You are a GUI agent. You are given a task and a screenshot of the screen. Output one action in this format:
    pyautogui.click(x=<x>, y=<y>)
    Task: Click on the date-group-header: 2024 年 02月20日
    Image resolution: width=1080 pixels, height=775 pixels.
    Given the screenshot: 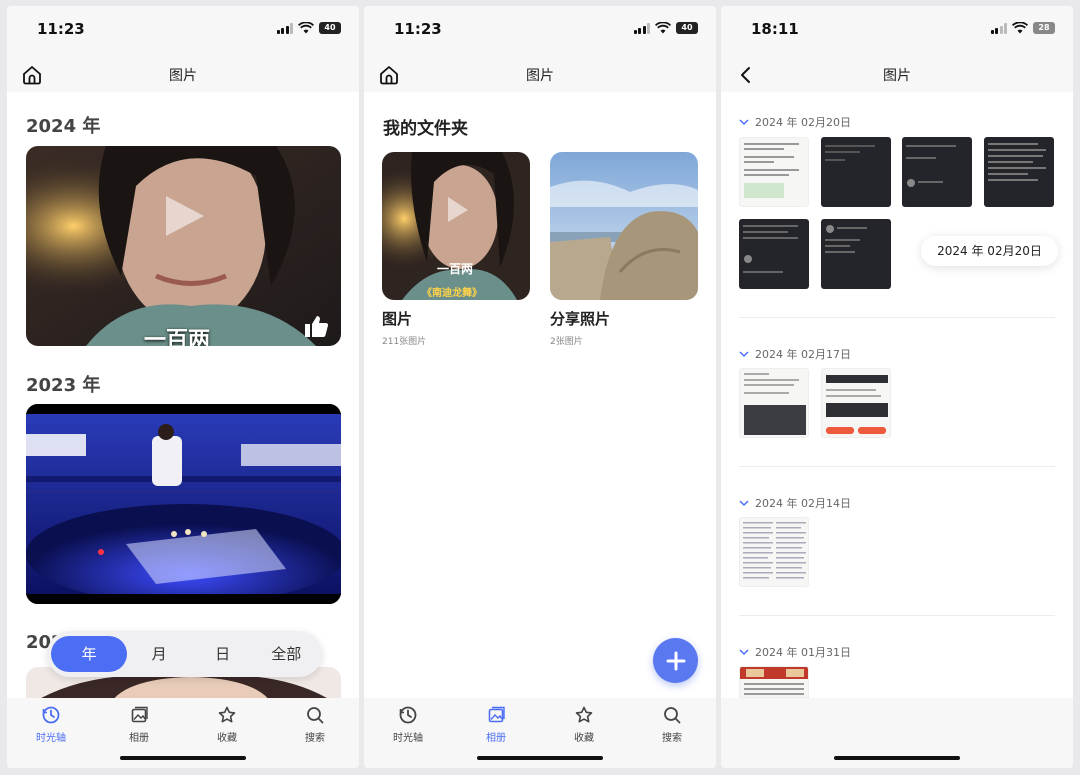 What is the action you would take?
    pyautogui.click(x=795, y=122)
    